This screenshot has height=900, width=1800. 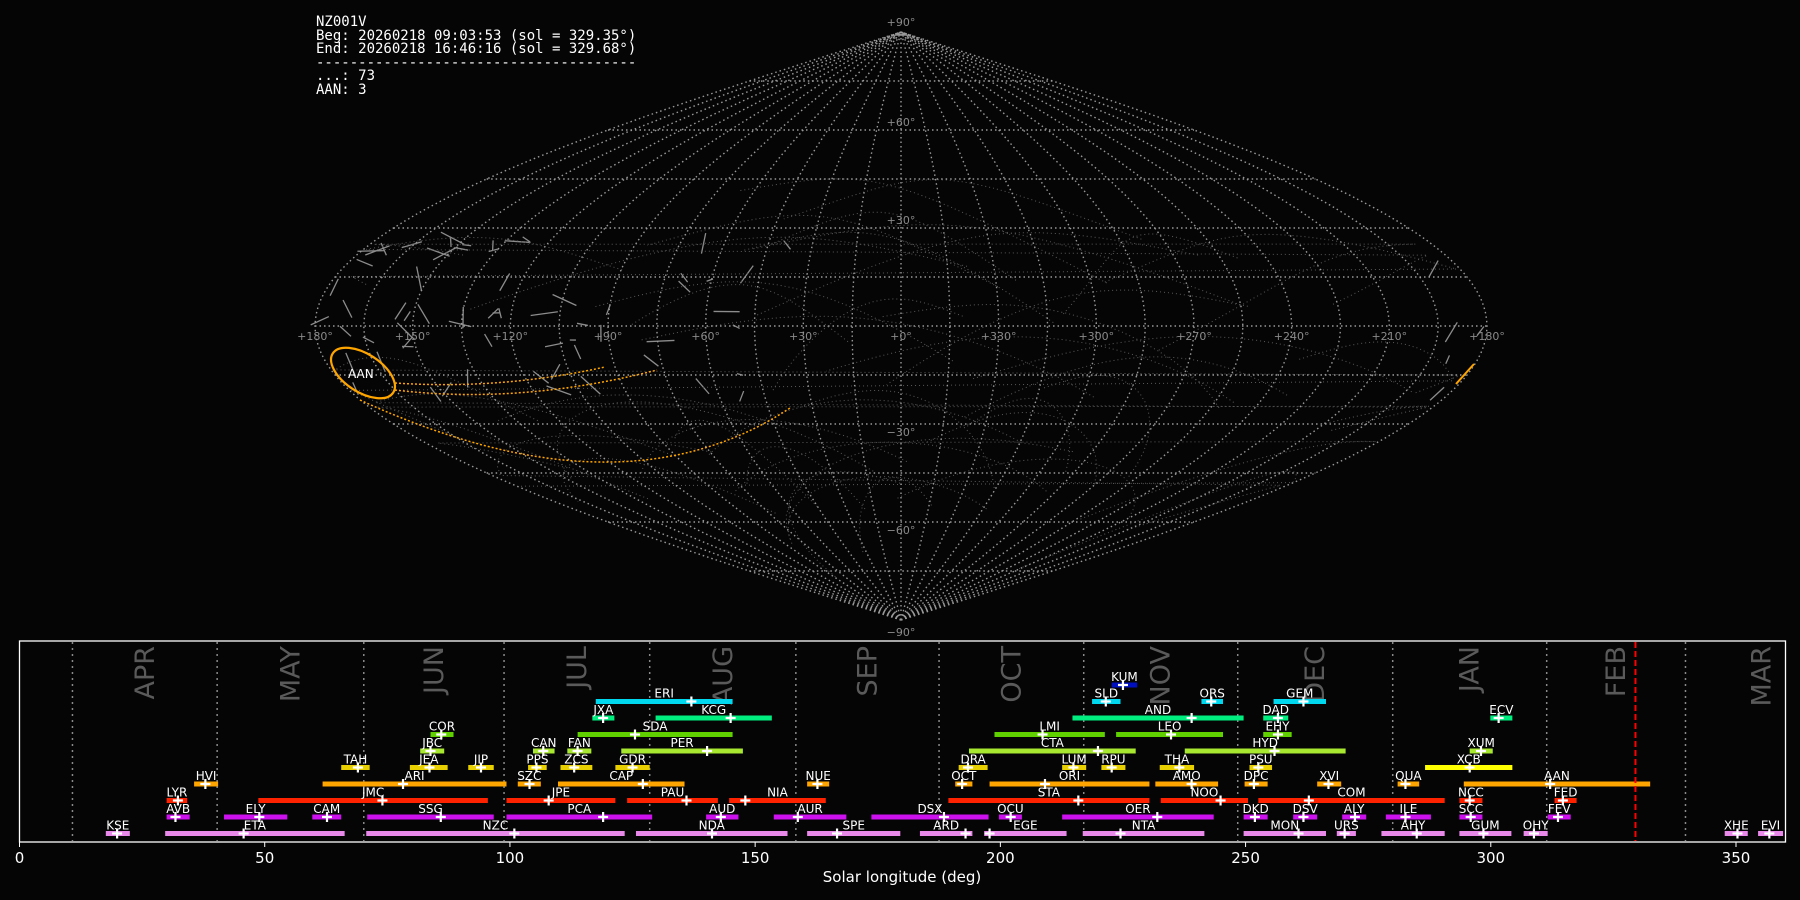 I want to click on shower-code-label: OHY, so click(x=1536, y=826).